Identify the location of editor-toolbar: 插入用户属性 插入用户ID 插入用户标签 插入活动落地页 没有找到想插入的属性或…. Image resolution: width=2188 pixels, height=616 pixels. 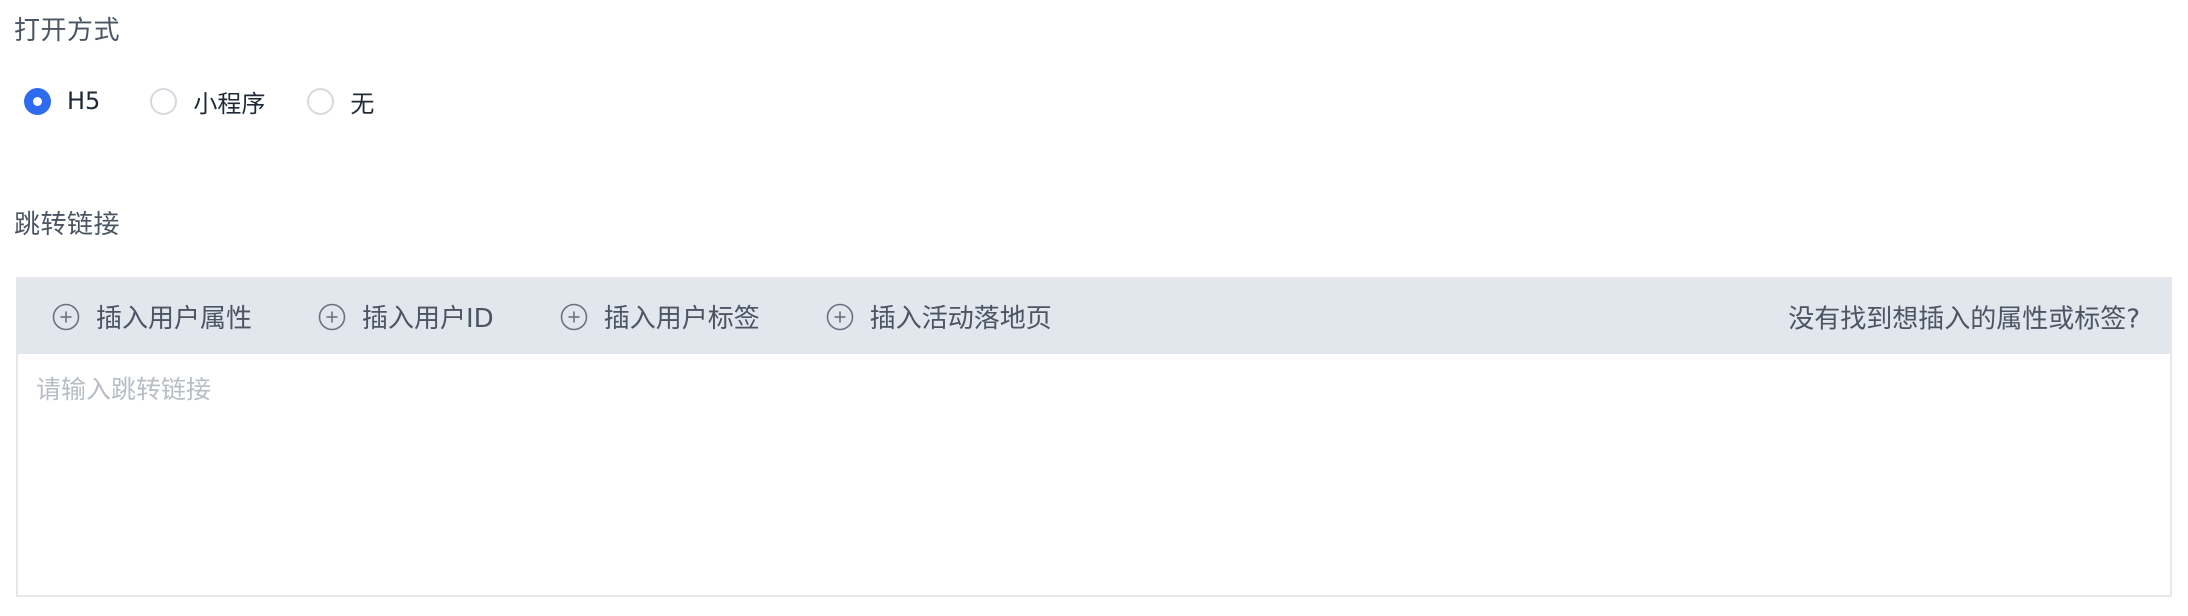
(1094, 316).